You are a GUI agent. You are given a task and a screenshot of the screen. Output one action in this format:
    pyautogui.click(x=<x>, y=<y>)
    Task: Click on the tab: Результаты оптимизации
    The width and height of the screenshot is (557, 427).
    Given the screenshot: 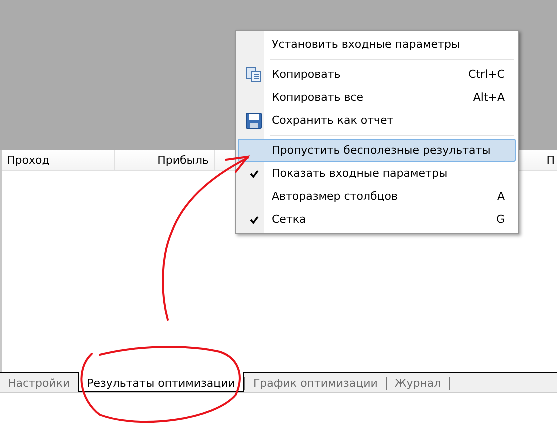 What is the action you would take?
    pyautogui.click(x=161, y=382)
    